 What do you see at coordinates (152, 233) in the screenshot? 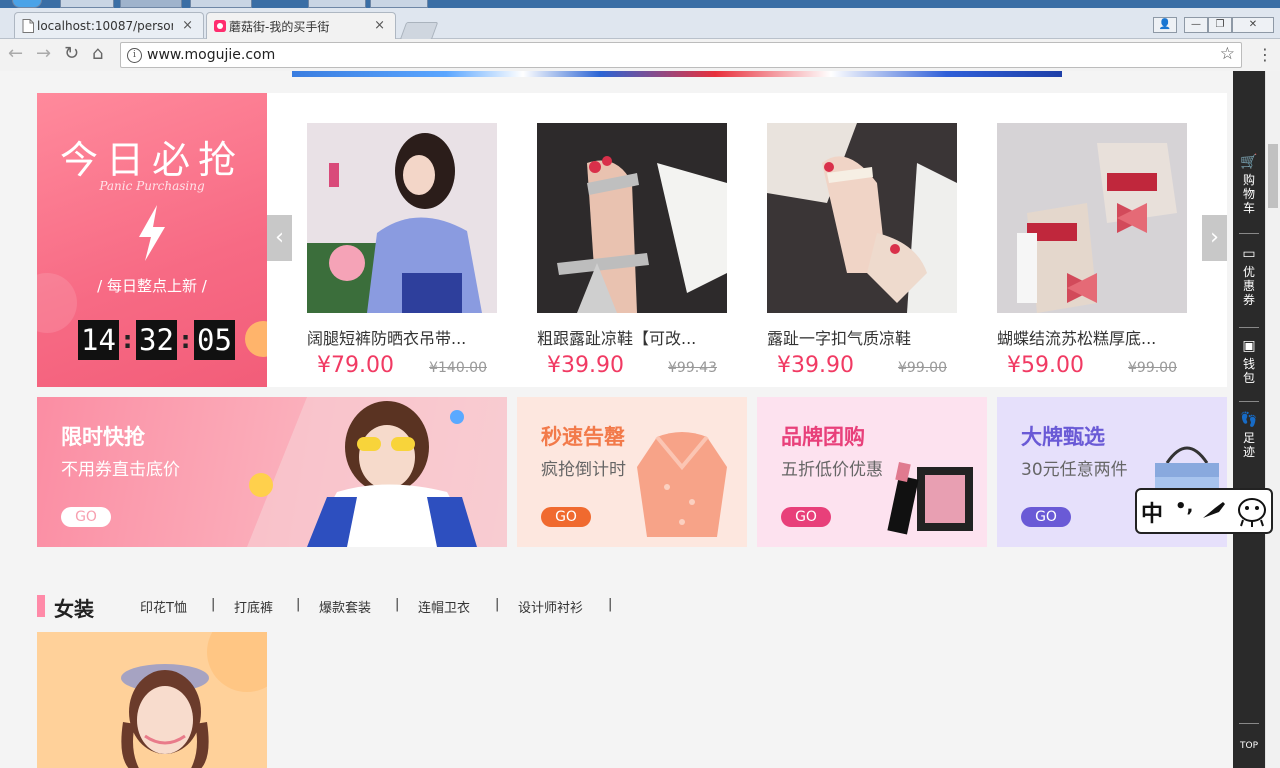
I see `lightning-bolt-icon` at bounding box center [152, 233].